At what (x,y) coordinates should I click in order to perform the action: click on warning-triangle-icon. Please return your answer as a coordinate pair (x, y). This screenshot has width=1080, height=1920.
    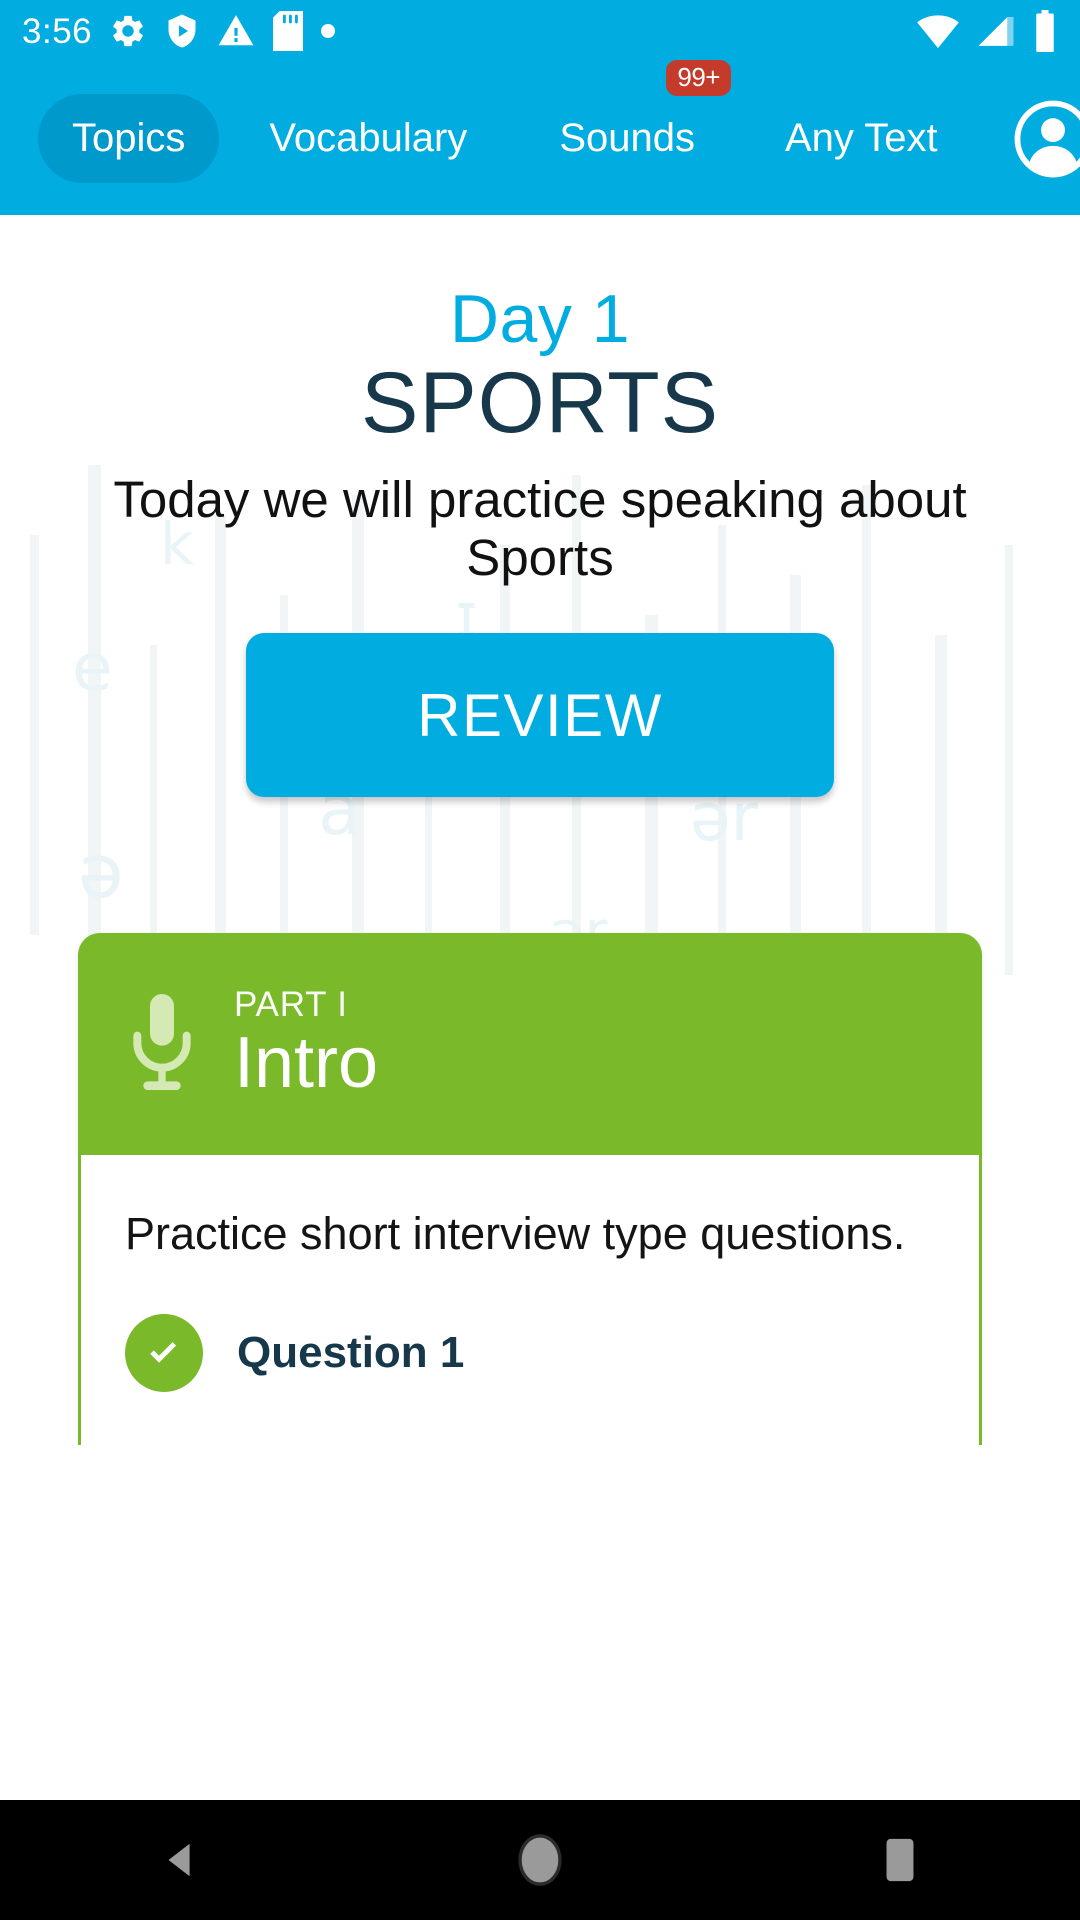
    Looking at the image, I should click on (236, 30).